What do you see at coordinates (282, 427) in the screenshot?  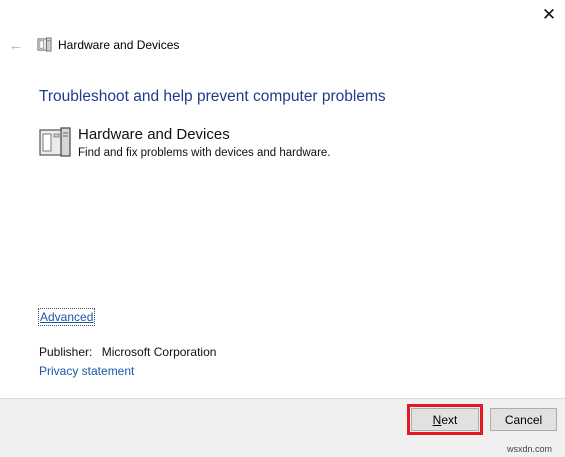 I see `footer-bar: Next Cancel` at bounding box center [282, 427].